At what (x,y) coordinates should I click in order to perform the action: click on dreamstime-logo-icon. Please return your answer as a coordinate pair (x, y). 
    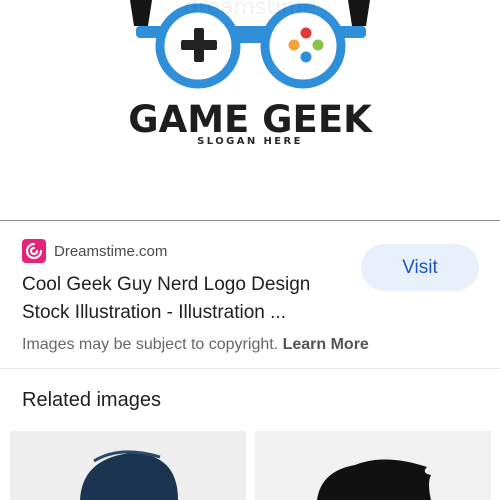
    Looking at the image, I should click on (34, 251).